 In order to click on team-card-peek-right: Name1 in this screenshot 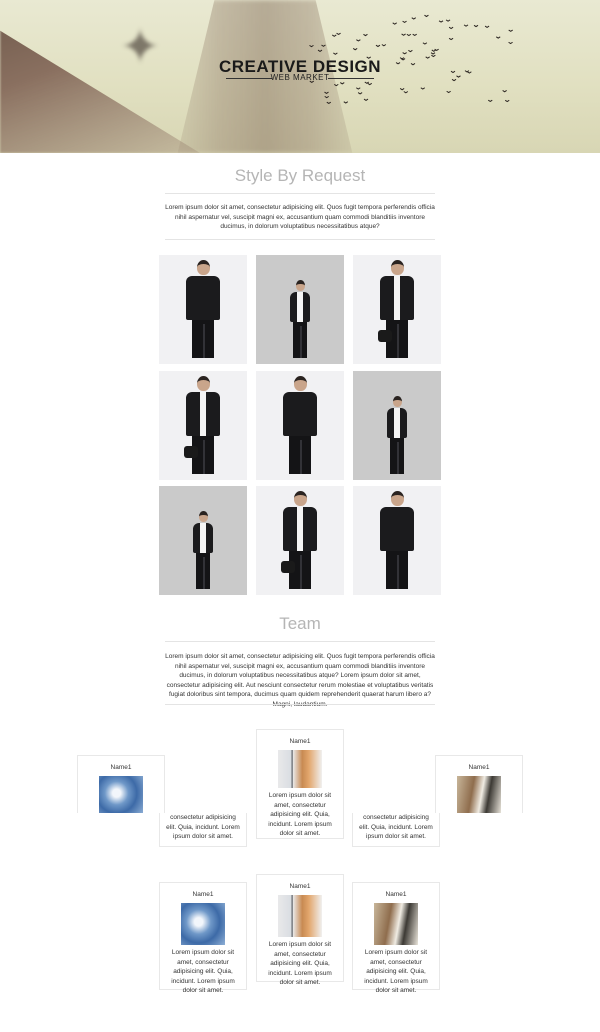, I will do `click(479, 784)`.